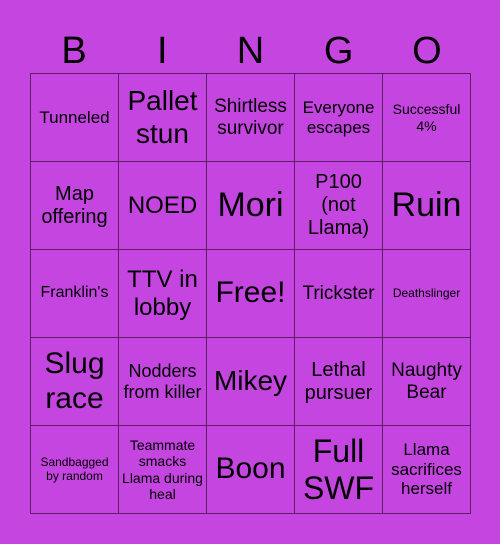 The width and height of the screenshot is (500, 544). Describe the element at coordinates (251, 470) in the screenshot. I see `bingo-cell: Boon` at that location.